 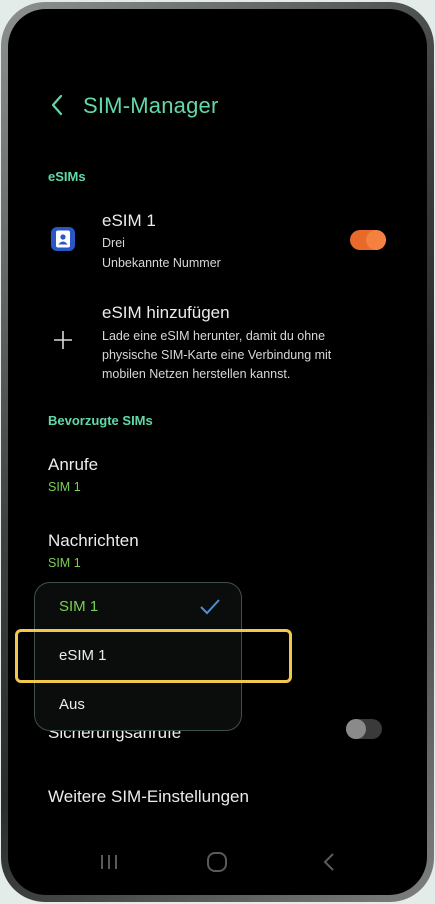 I want to click on highlight-box, so click(x=153, y=656).